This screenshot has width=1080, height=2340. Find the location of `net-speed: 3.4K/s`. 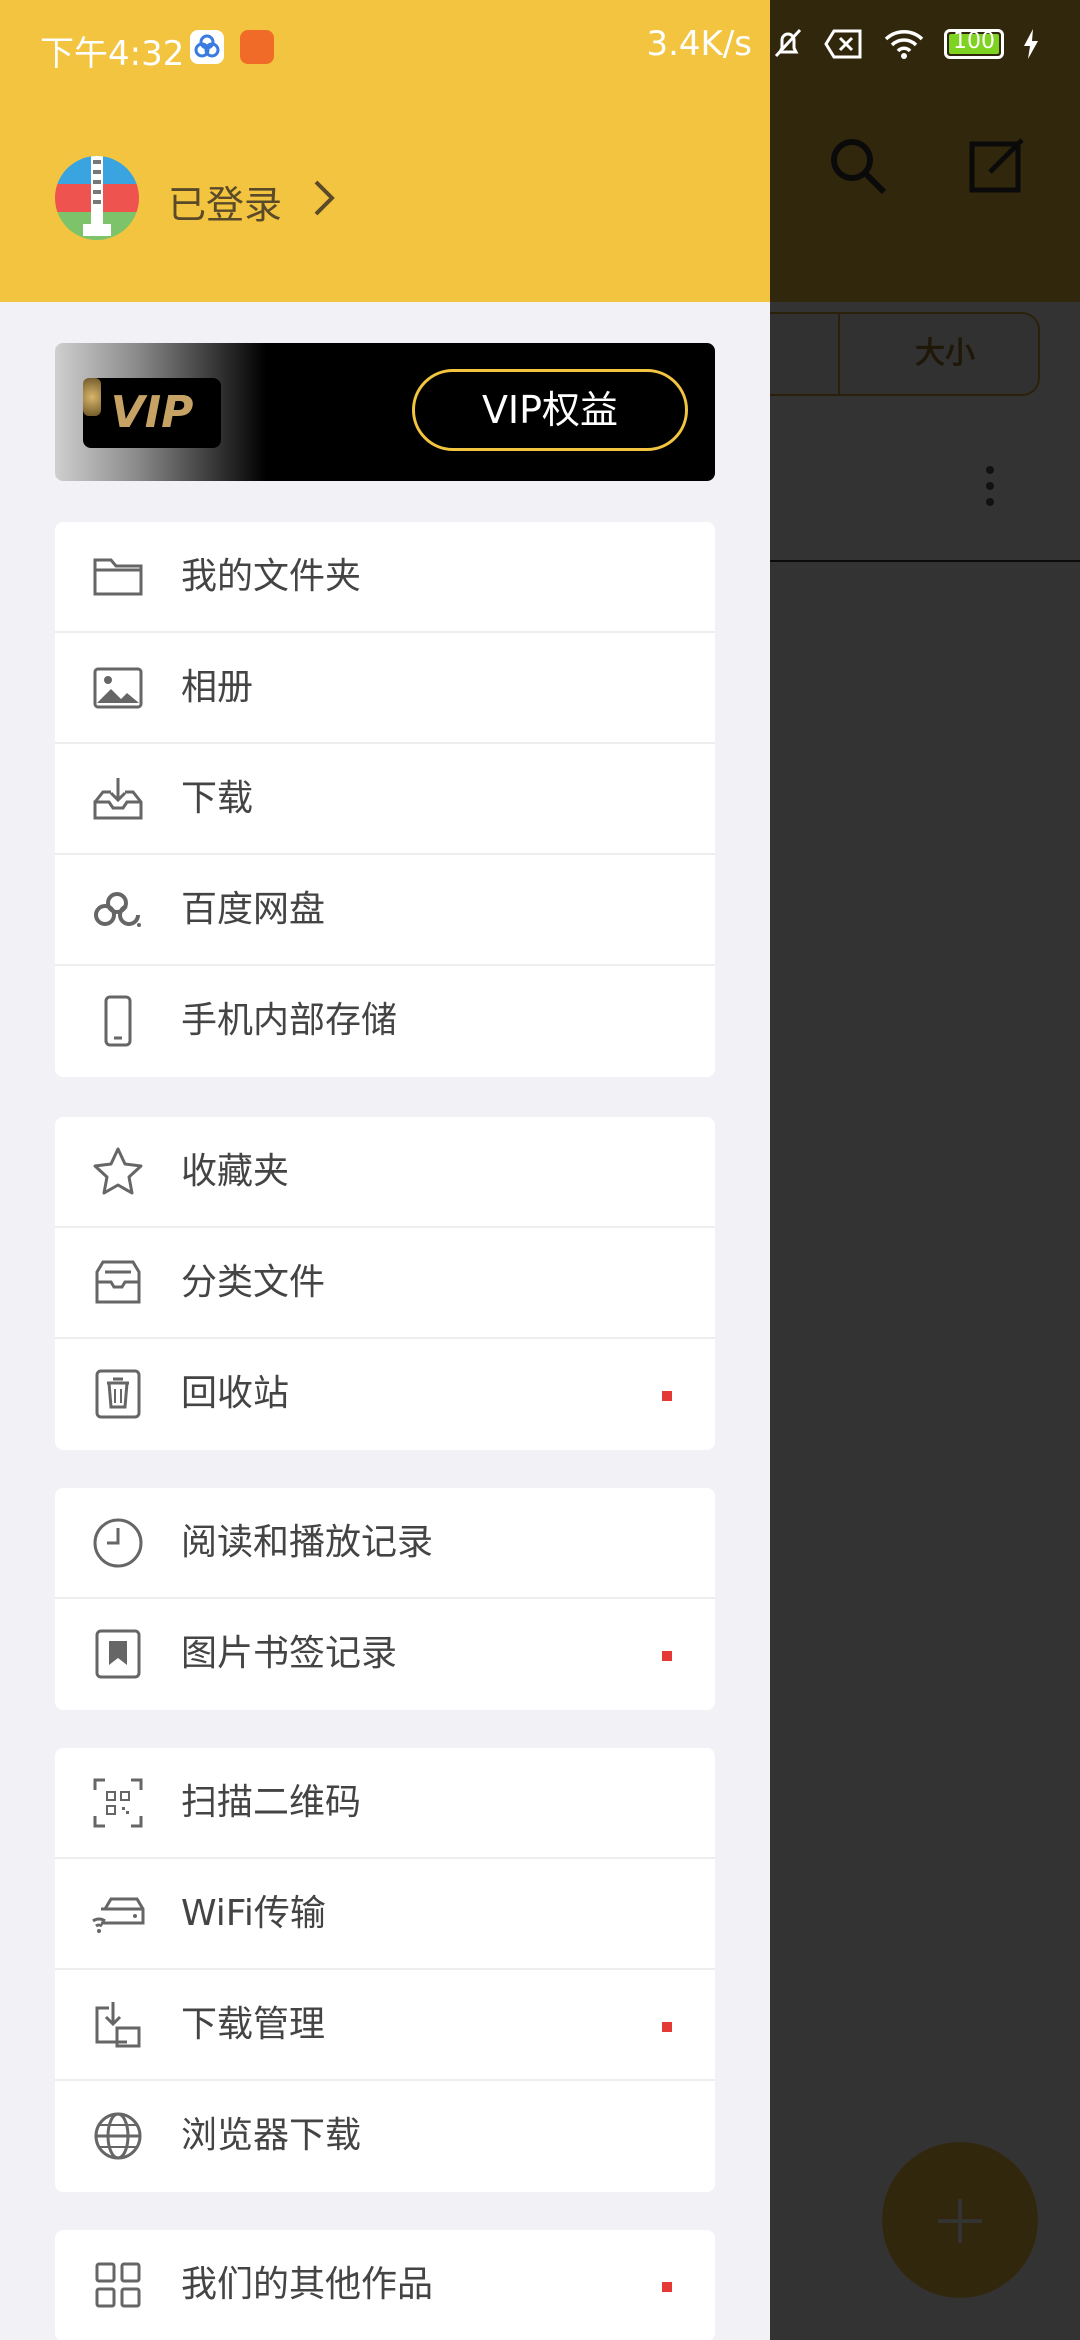

net-speed: 3.4K/s is located at coordinates (699, 44).